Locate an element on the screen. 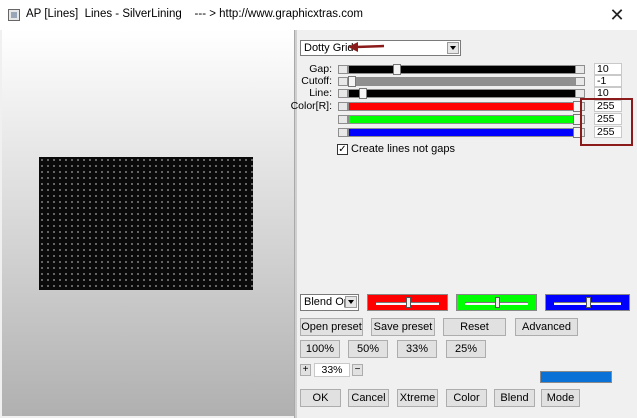 The height and width of the screenshot is (418, 637). reset-button: Reset is located at coordinates (474, 327).